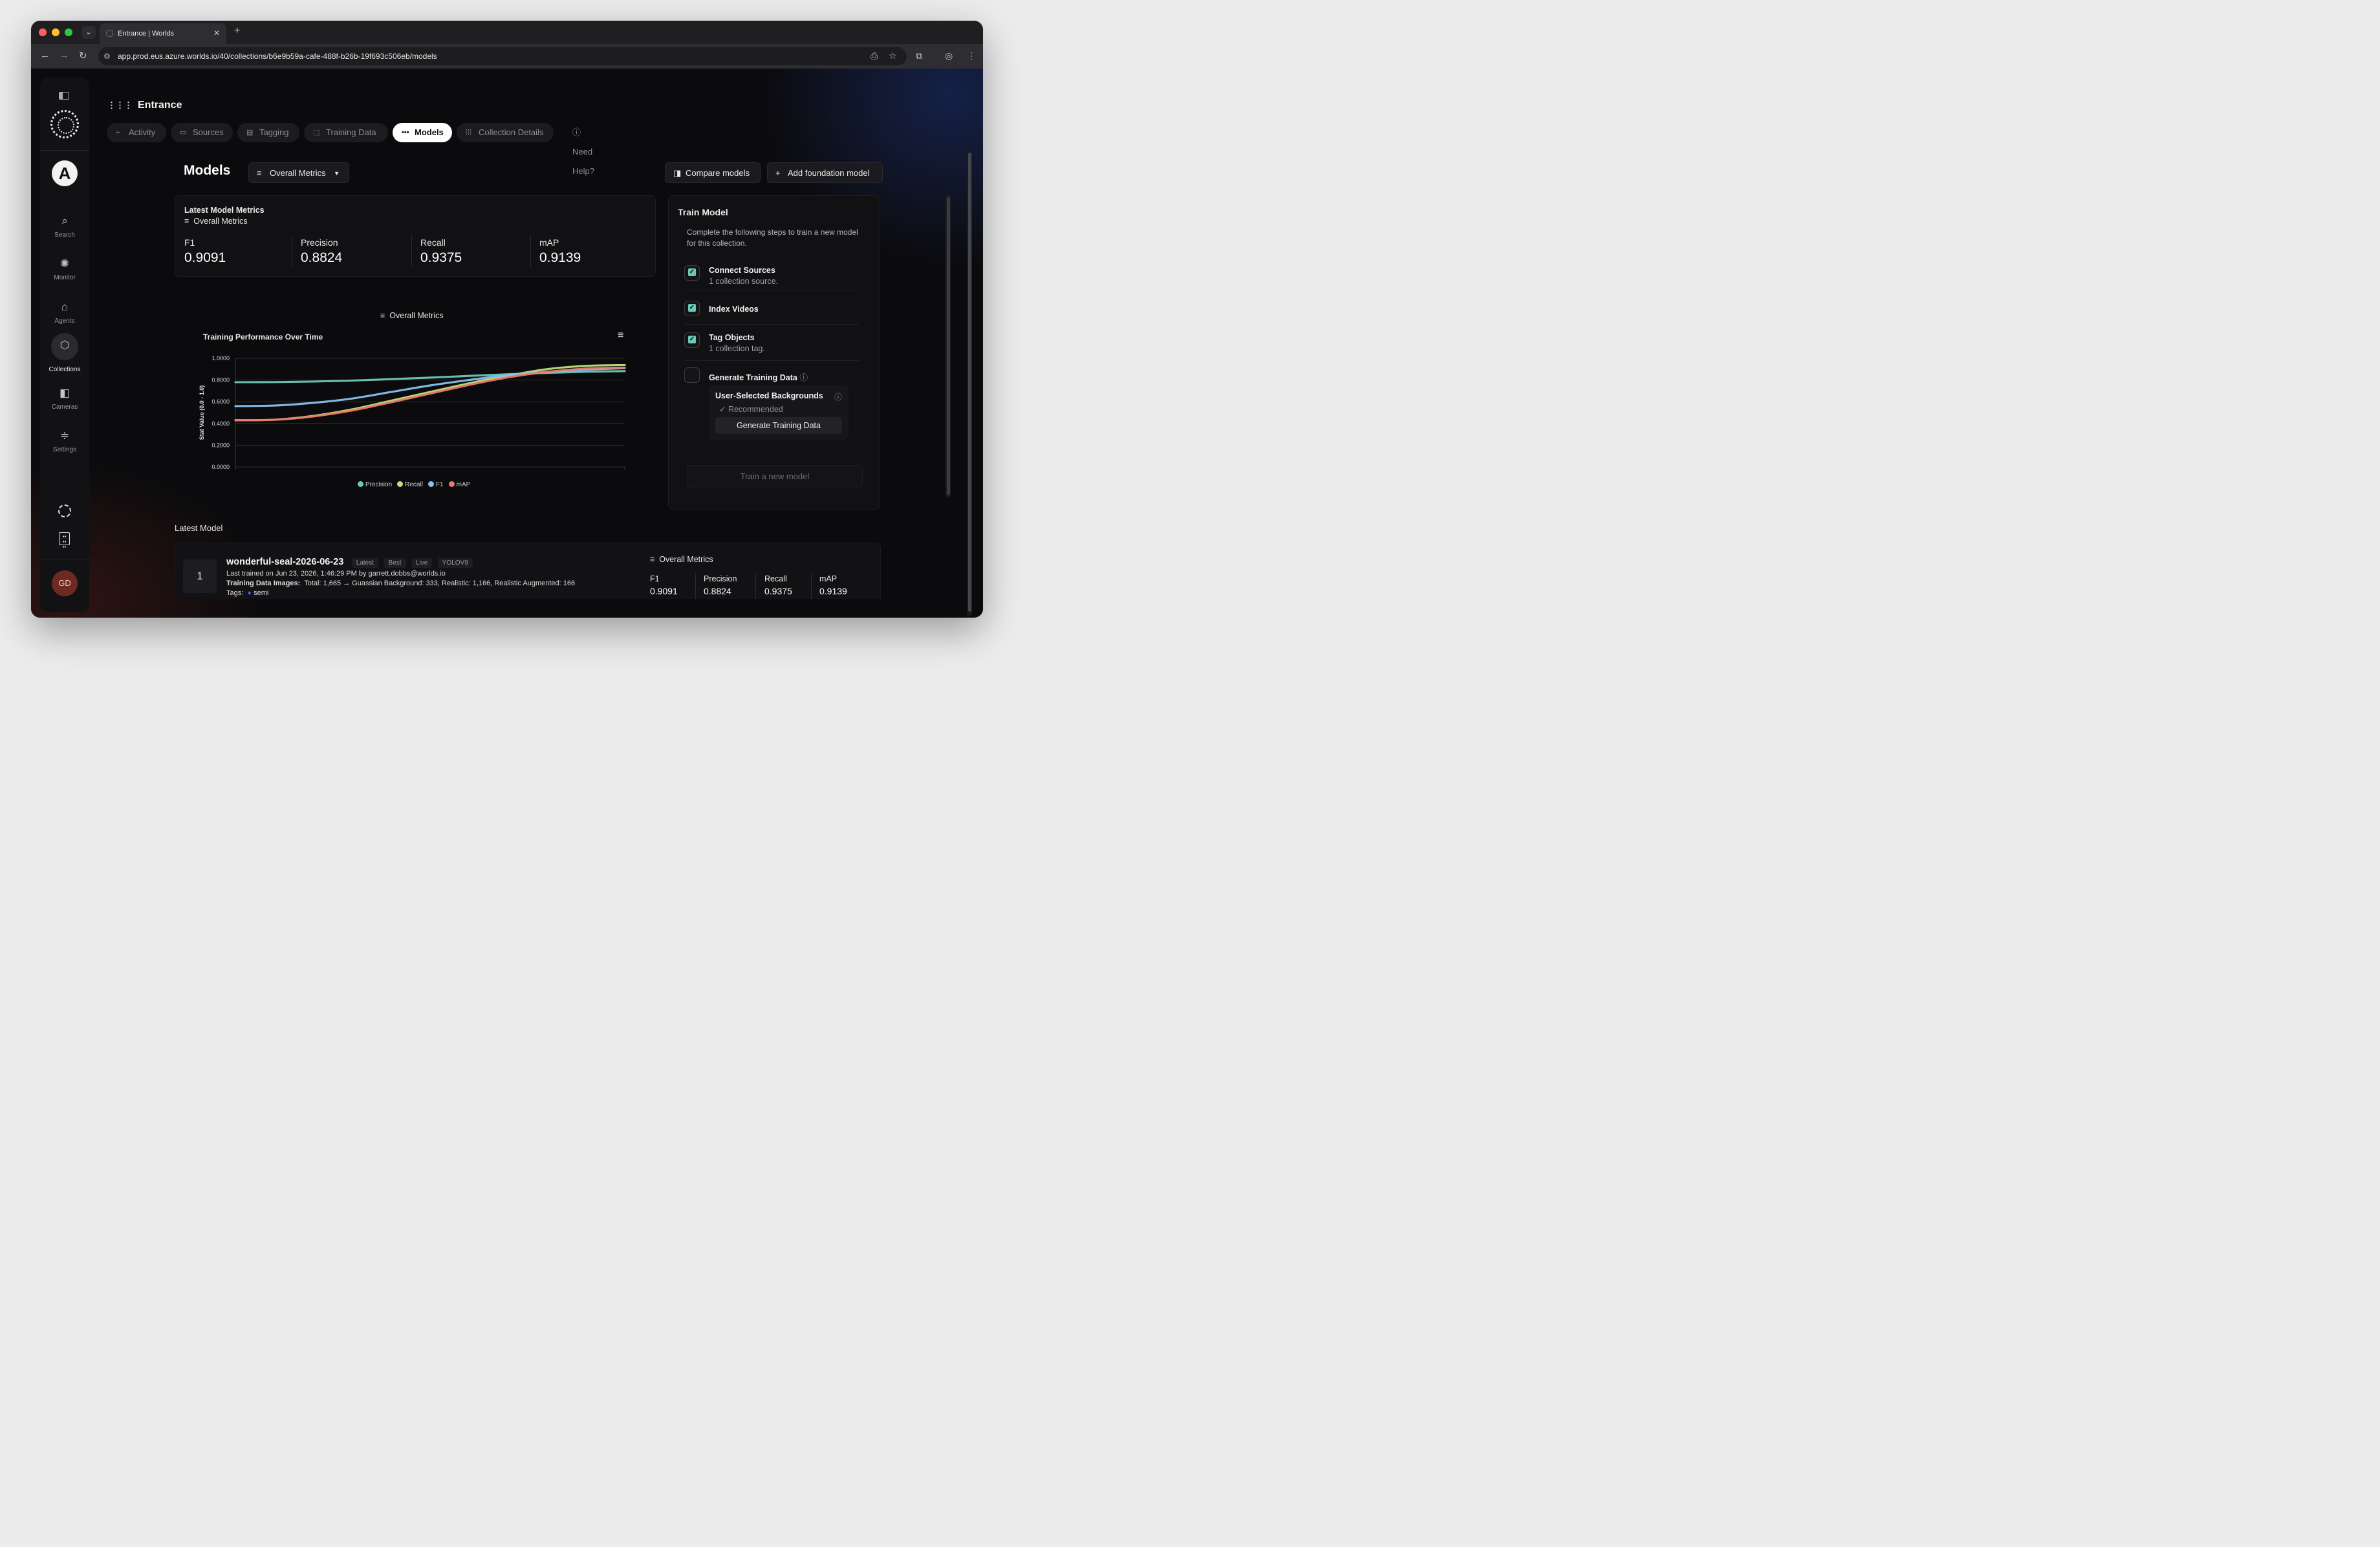 The width and height of the screenshot is (2380, 1547). What do you see at coordinates (120, 105) in the screenshot?
I see `apps-grid-icon: ⋮⋮⋮` at bounding box center [120, 105].